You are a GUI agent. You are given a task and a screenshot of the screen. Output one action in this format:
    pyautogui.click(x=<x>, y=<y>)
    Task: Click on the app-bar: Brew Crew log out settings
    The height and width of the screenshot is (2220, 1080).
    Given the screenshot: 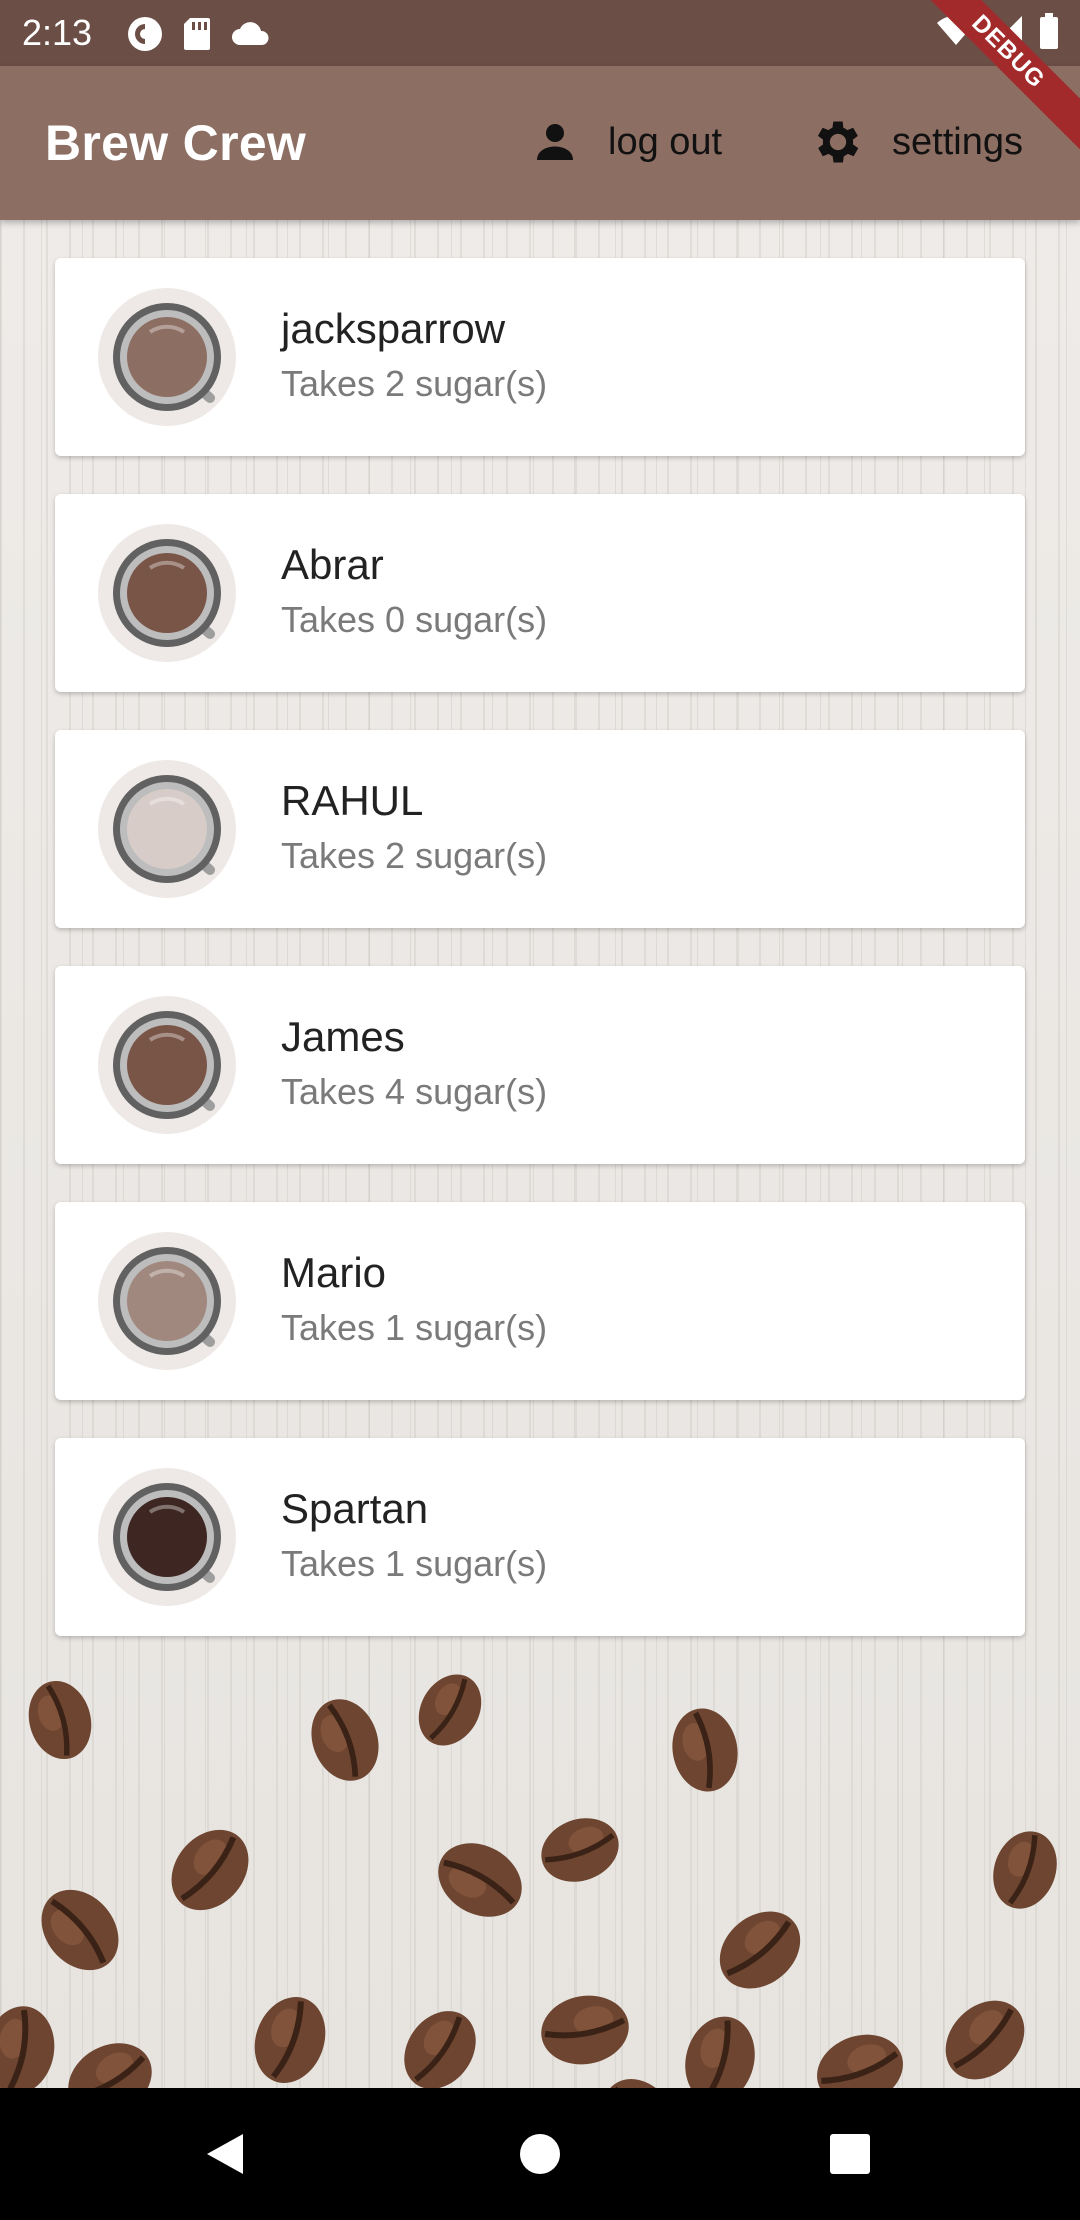 What is the action you would take?
    pyautogui.click(x=540, y=143)
    